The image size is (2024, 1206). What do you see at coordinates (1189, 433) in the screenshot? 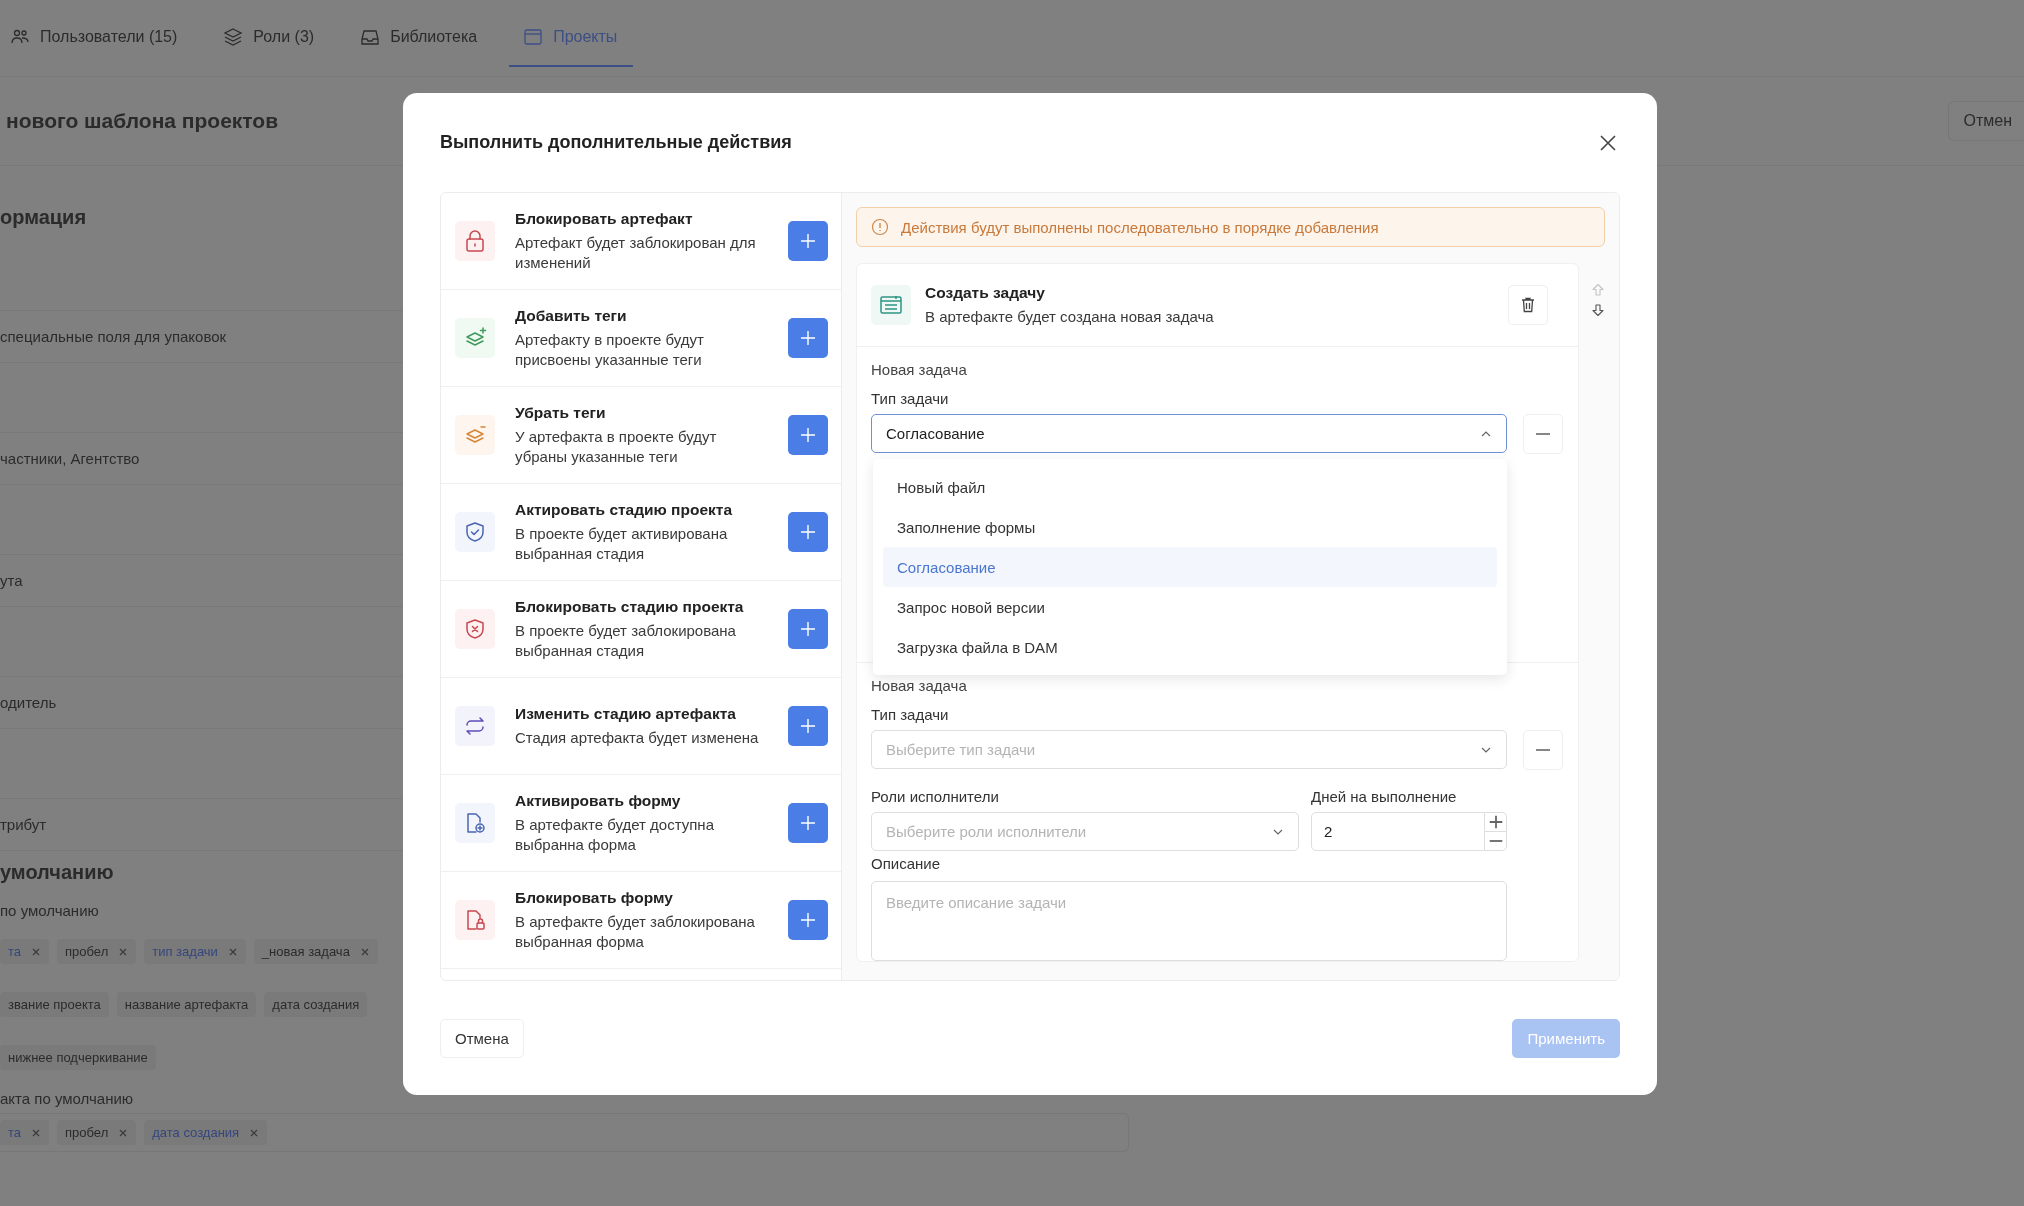
I see `task-type-select: Согласование` at bounding box center [1189, 433].